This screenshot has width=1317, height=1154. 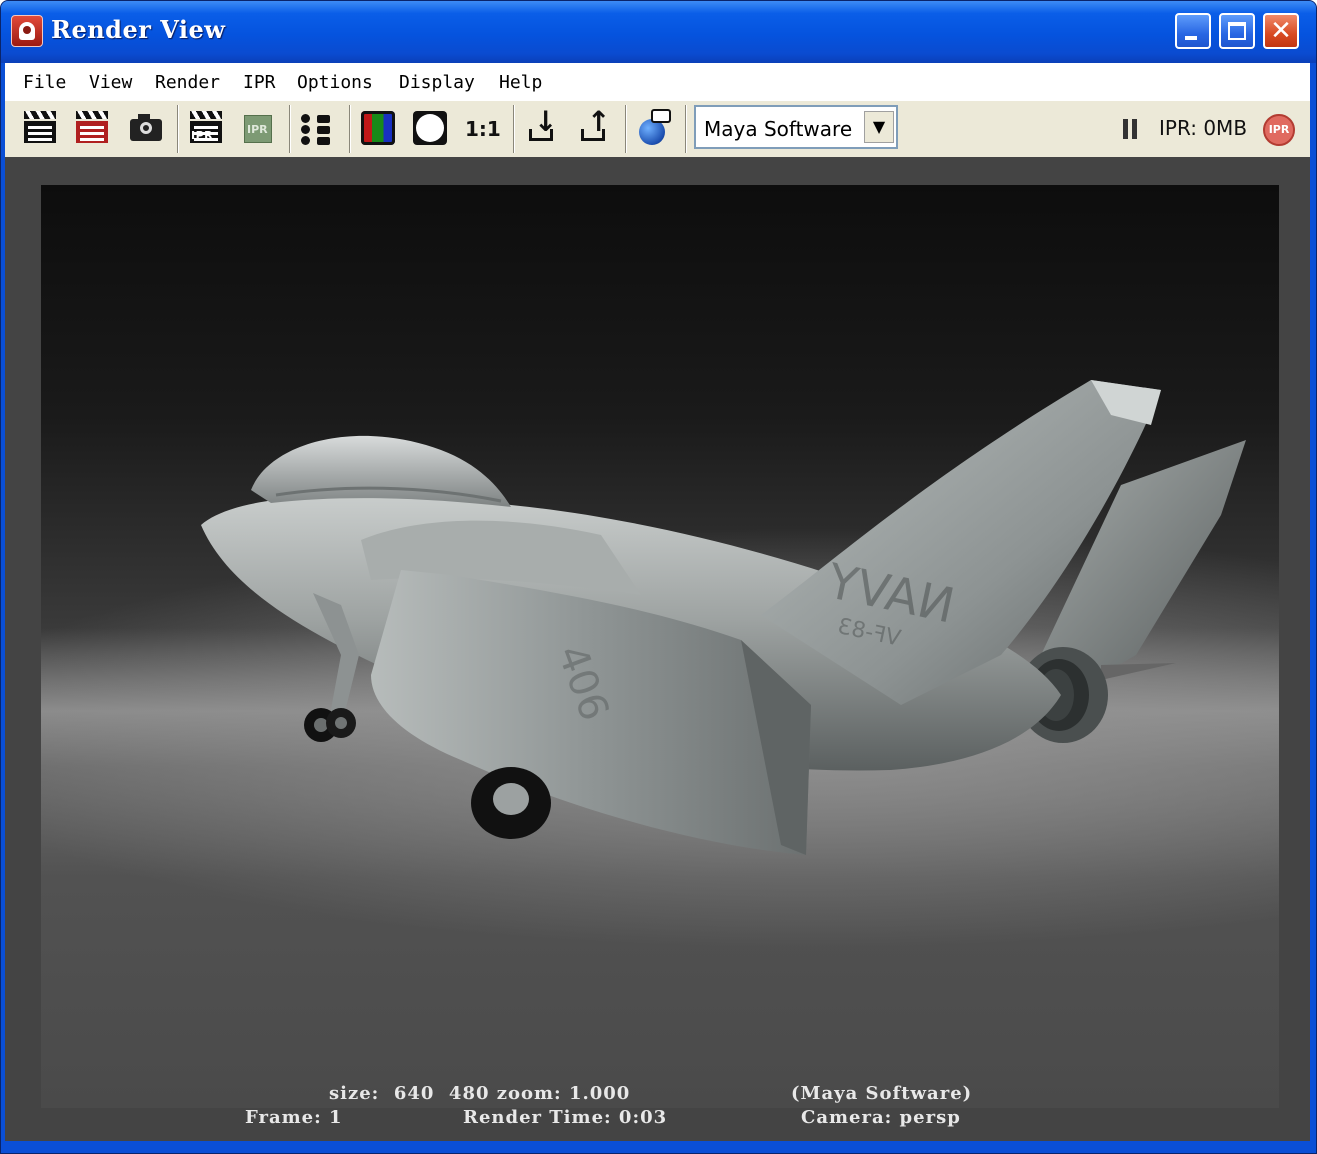 I want to click on render-size-info: size: 640 480 zoom: 1.000, so click(x=480, y=1093).